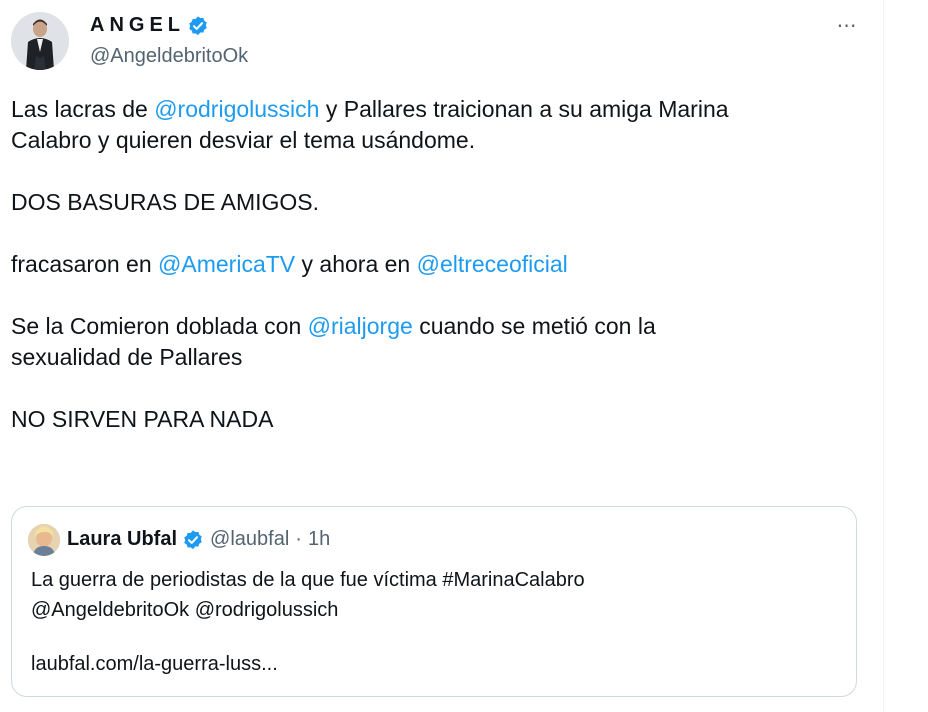  What do you see at coordinates (185, 610) in the screenshot?
I see `quote-line-2: @AngeldebritoOk @rodrigolussich` at bounding box center [185, 610].